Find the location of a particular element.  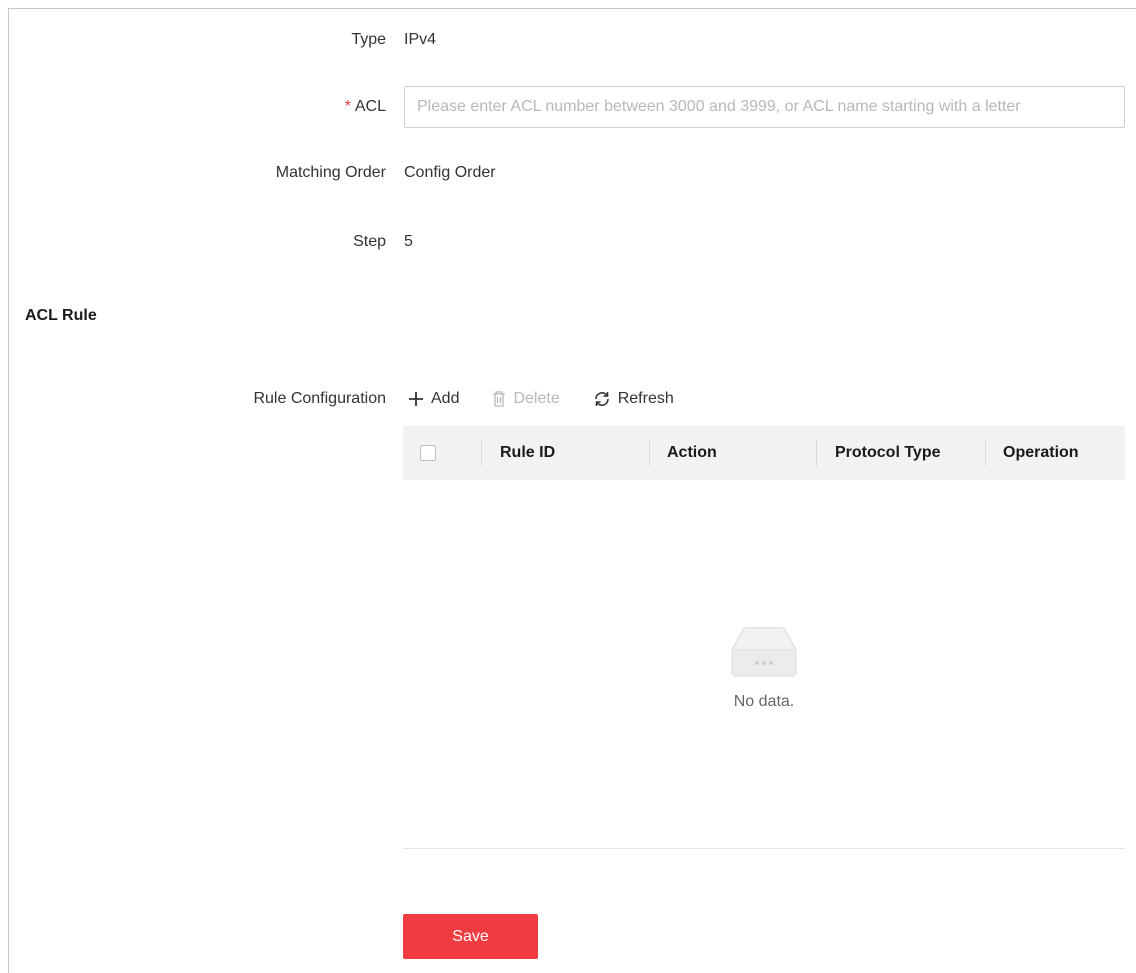

rule-config-label: Rule Configuration is located at coordinates (319, 398).